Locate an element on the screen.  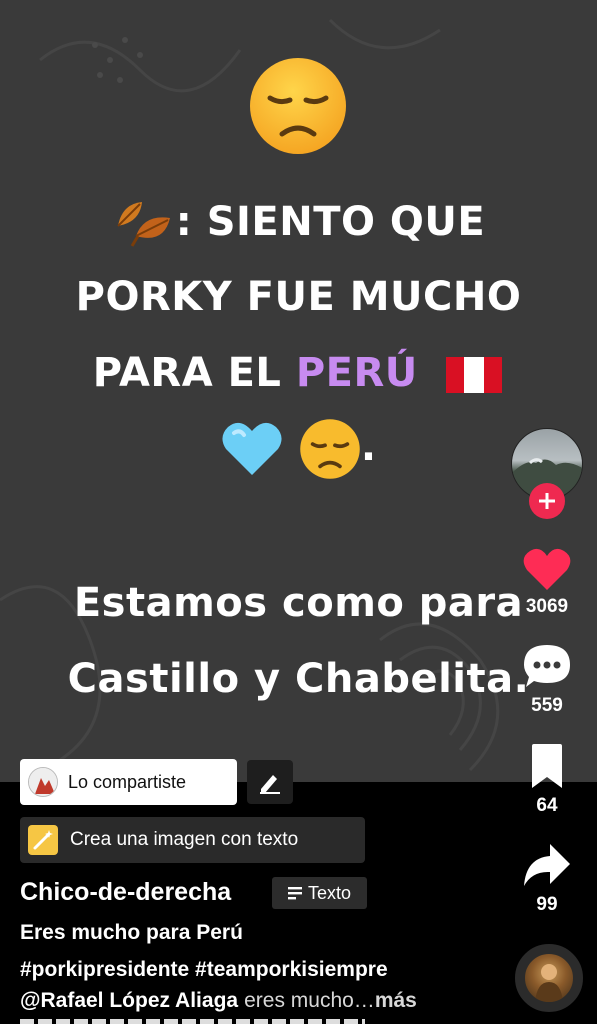
disappointed-face-icon is located at coordinates (298, 106).